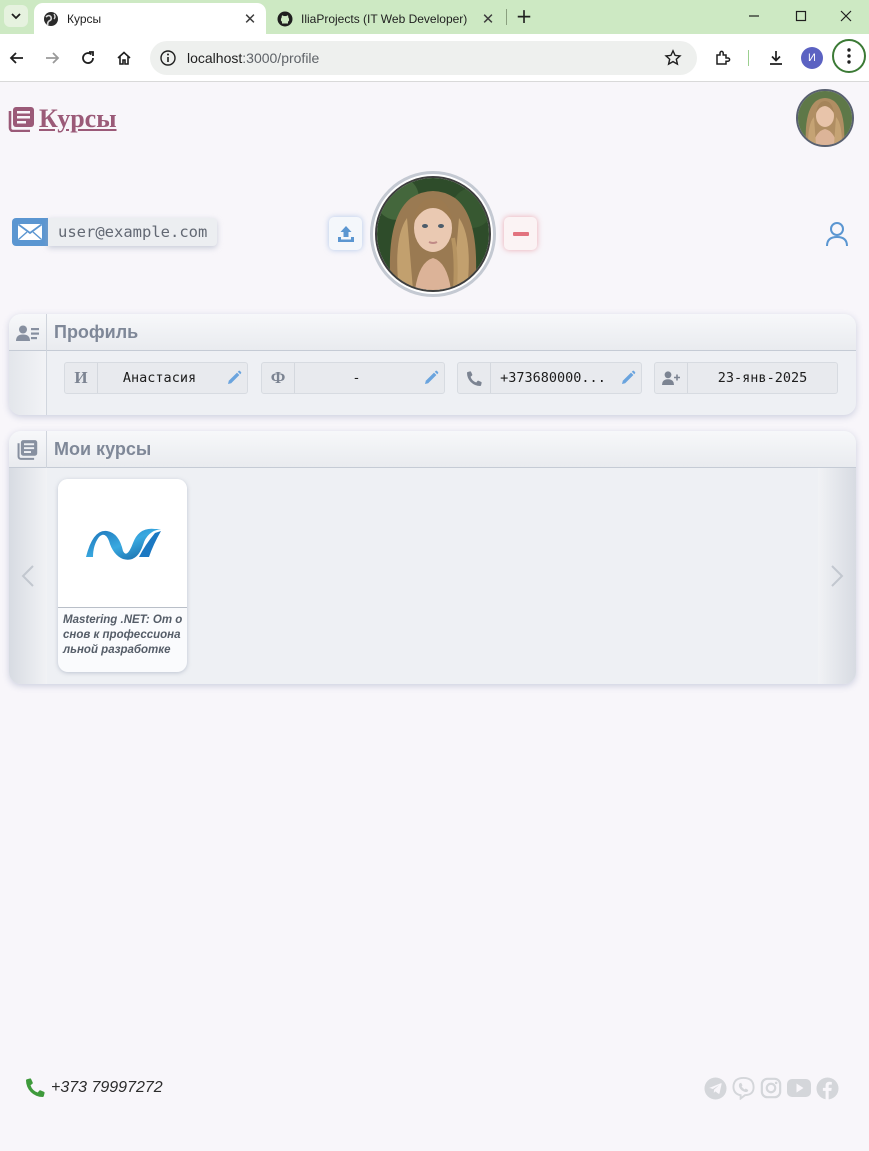 Image resolution: width=869 pixels, height=1151 pixels. I want to click on tab-separator, so click(506, 17).